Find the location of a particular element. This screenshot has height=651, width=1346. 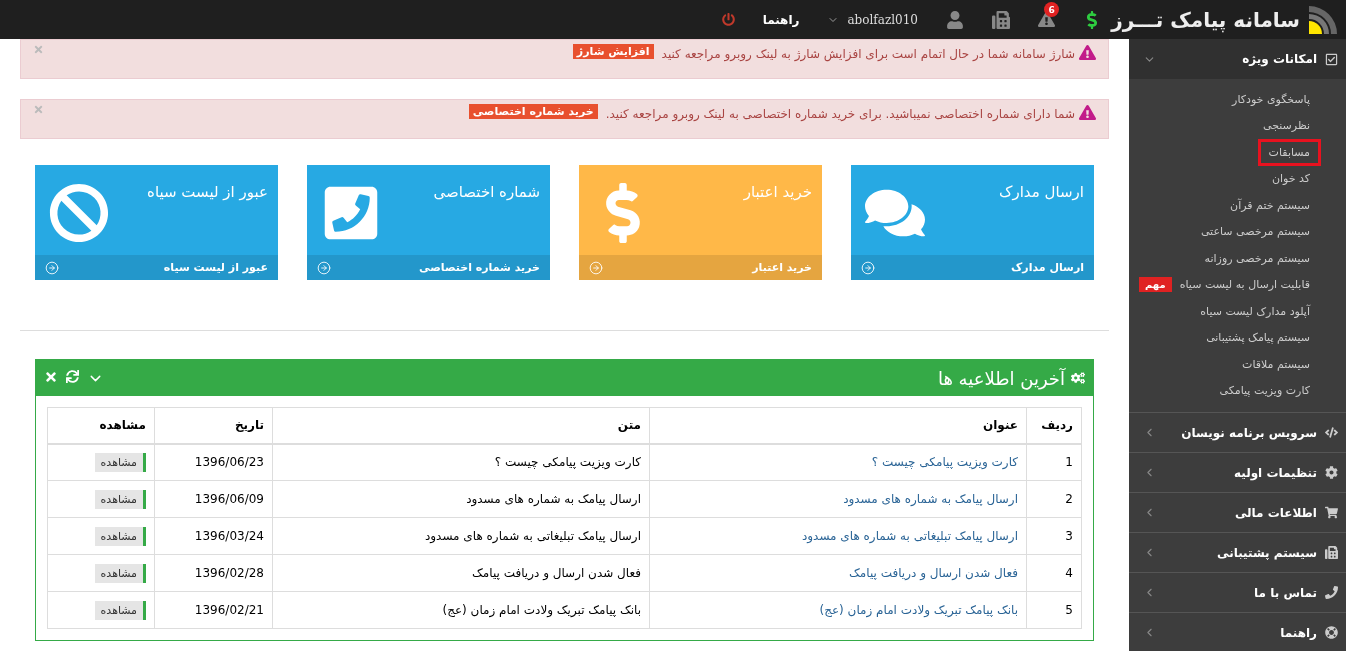

alert-text: شما دارای شماره اختصاصی نمیباشید. برای خرید شماره اختصاصی به لینک روبرو مراجعه کنید. is located at coordinates (840, 115).